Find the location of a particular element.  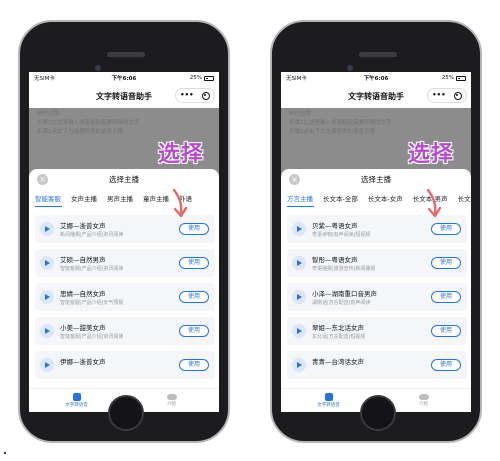

voice-name: 伊娜—浙普女声 is located at coordinates (83, 362).